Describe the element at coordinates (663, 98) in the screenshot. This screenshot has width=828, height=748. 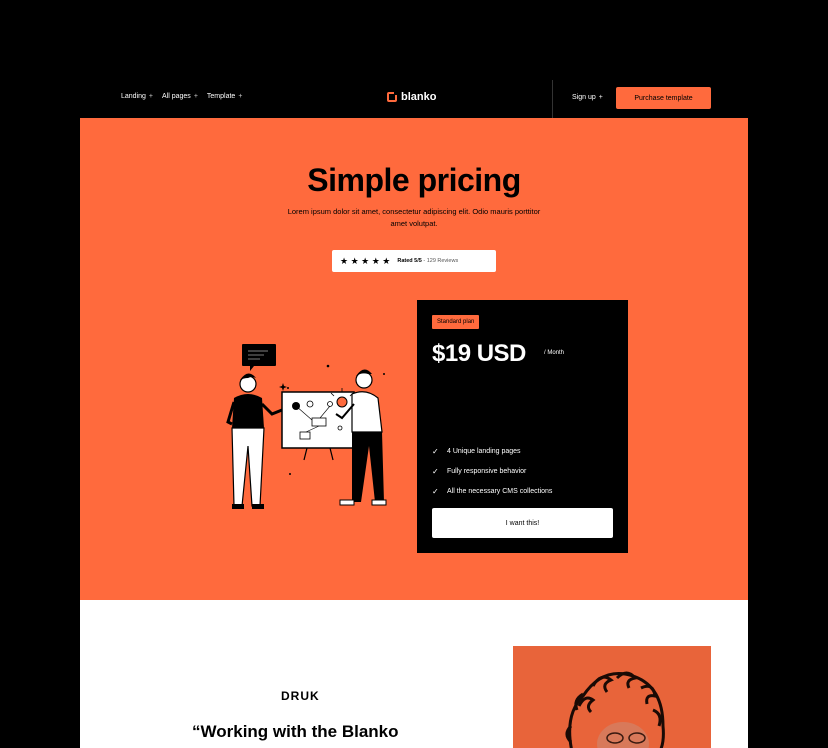
I see `purchase-template-button: Purchase template` at that location.